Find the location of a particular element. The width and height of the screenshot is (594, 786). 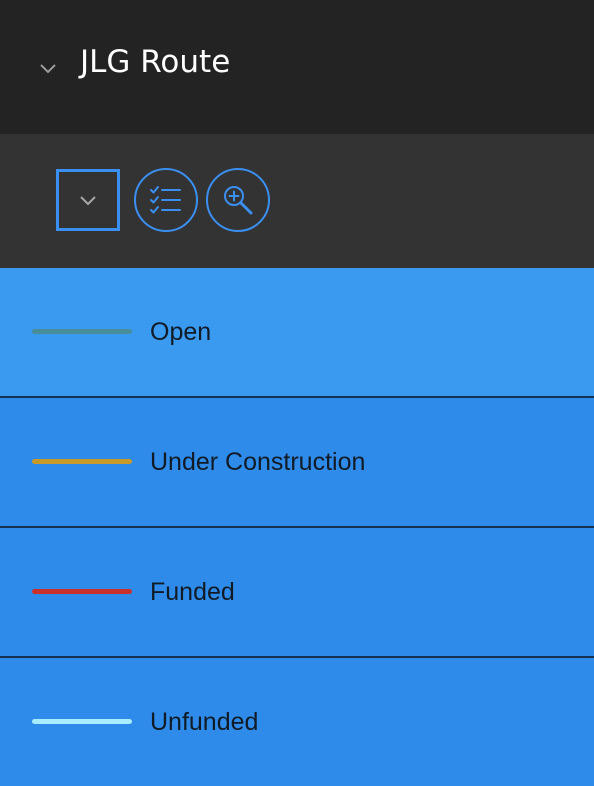

legend-label: Under Construction is located at coordinates (258, 462).